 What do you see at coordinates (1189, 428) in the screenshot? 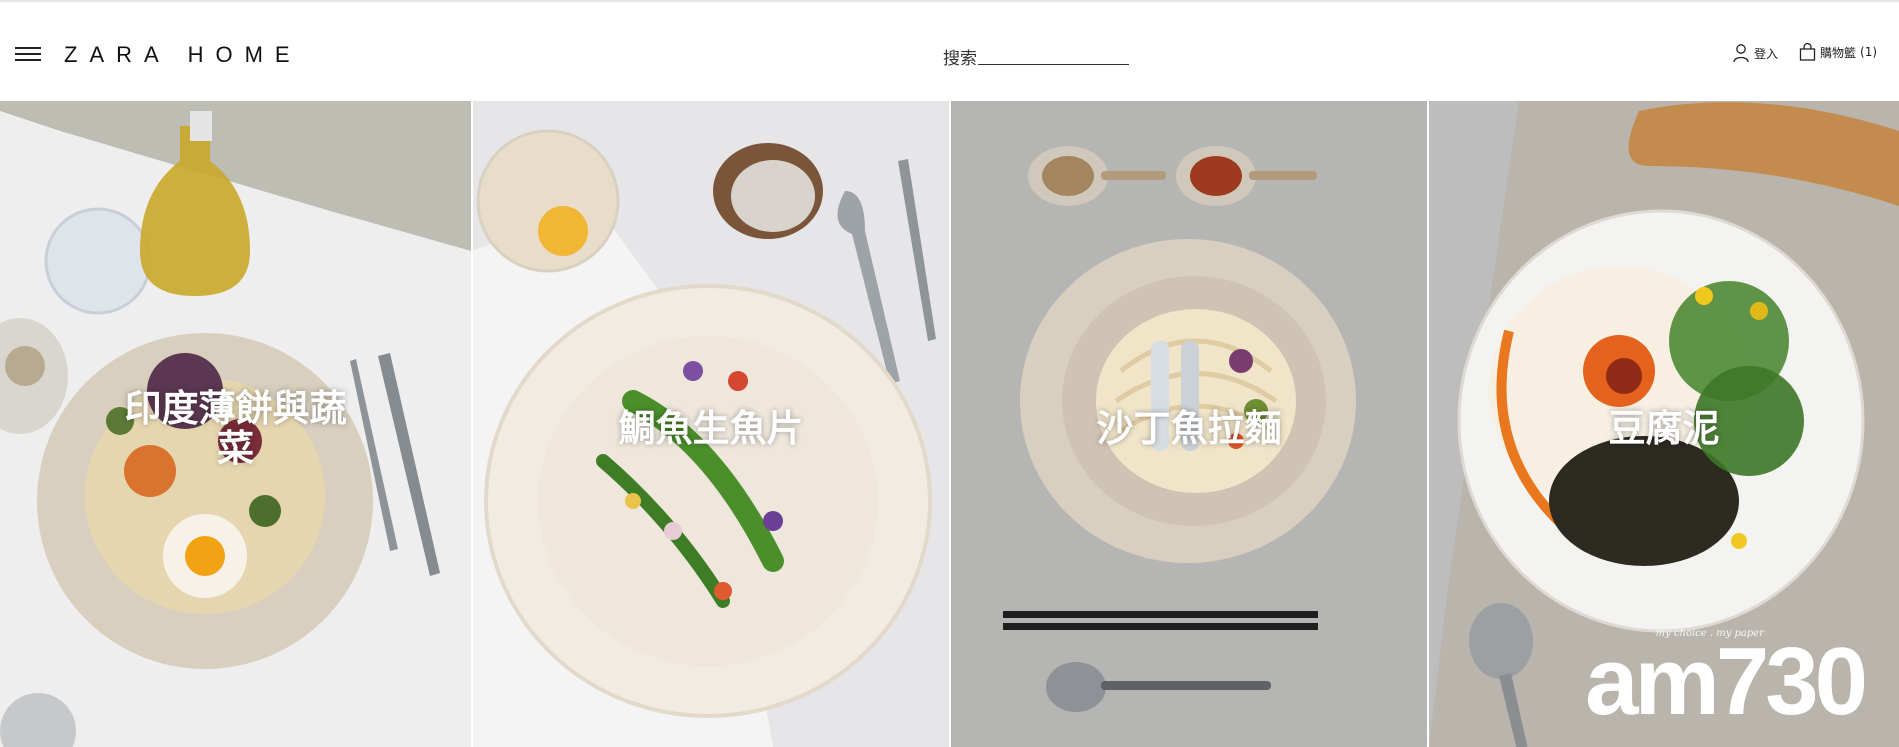
I see `recipe-title: 沙丁魚拉麵` at bounding box center [1189, 428].